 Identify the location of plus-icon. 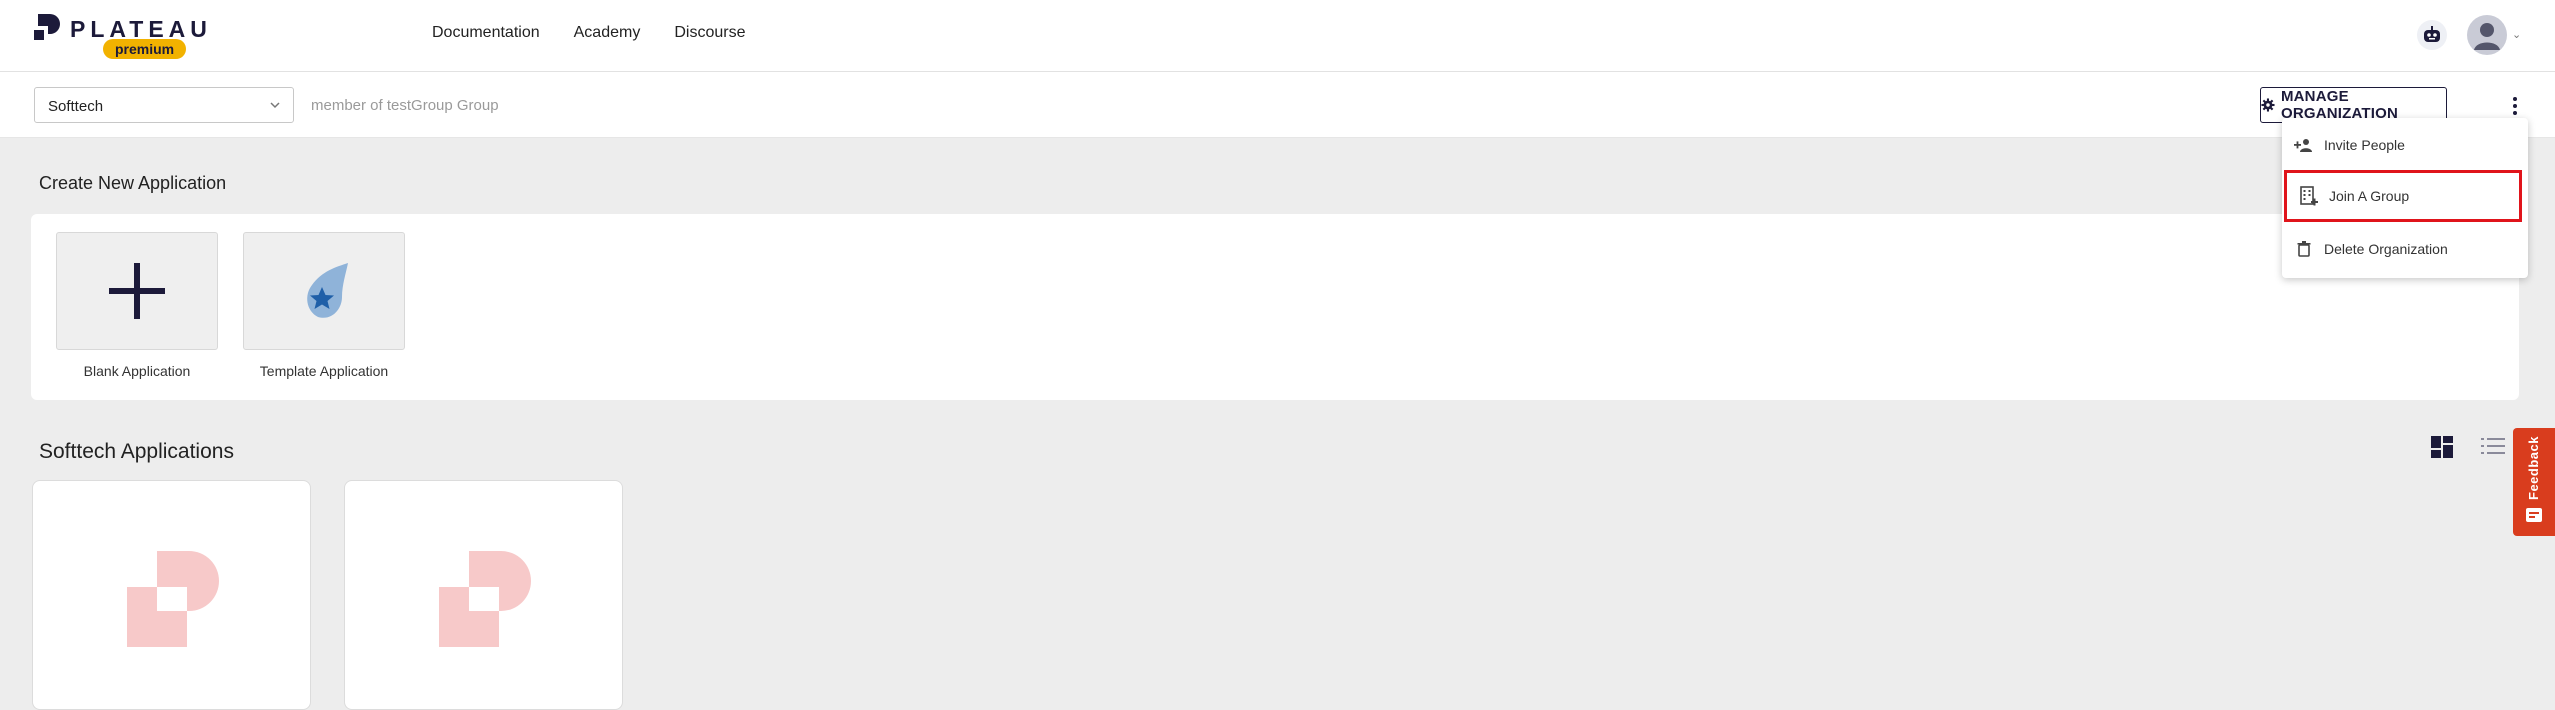
(137, 291).